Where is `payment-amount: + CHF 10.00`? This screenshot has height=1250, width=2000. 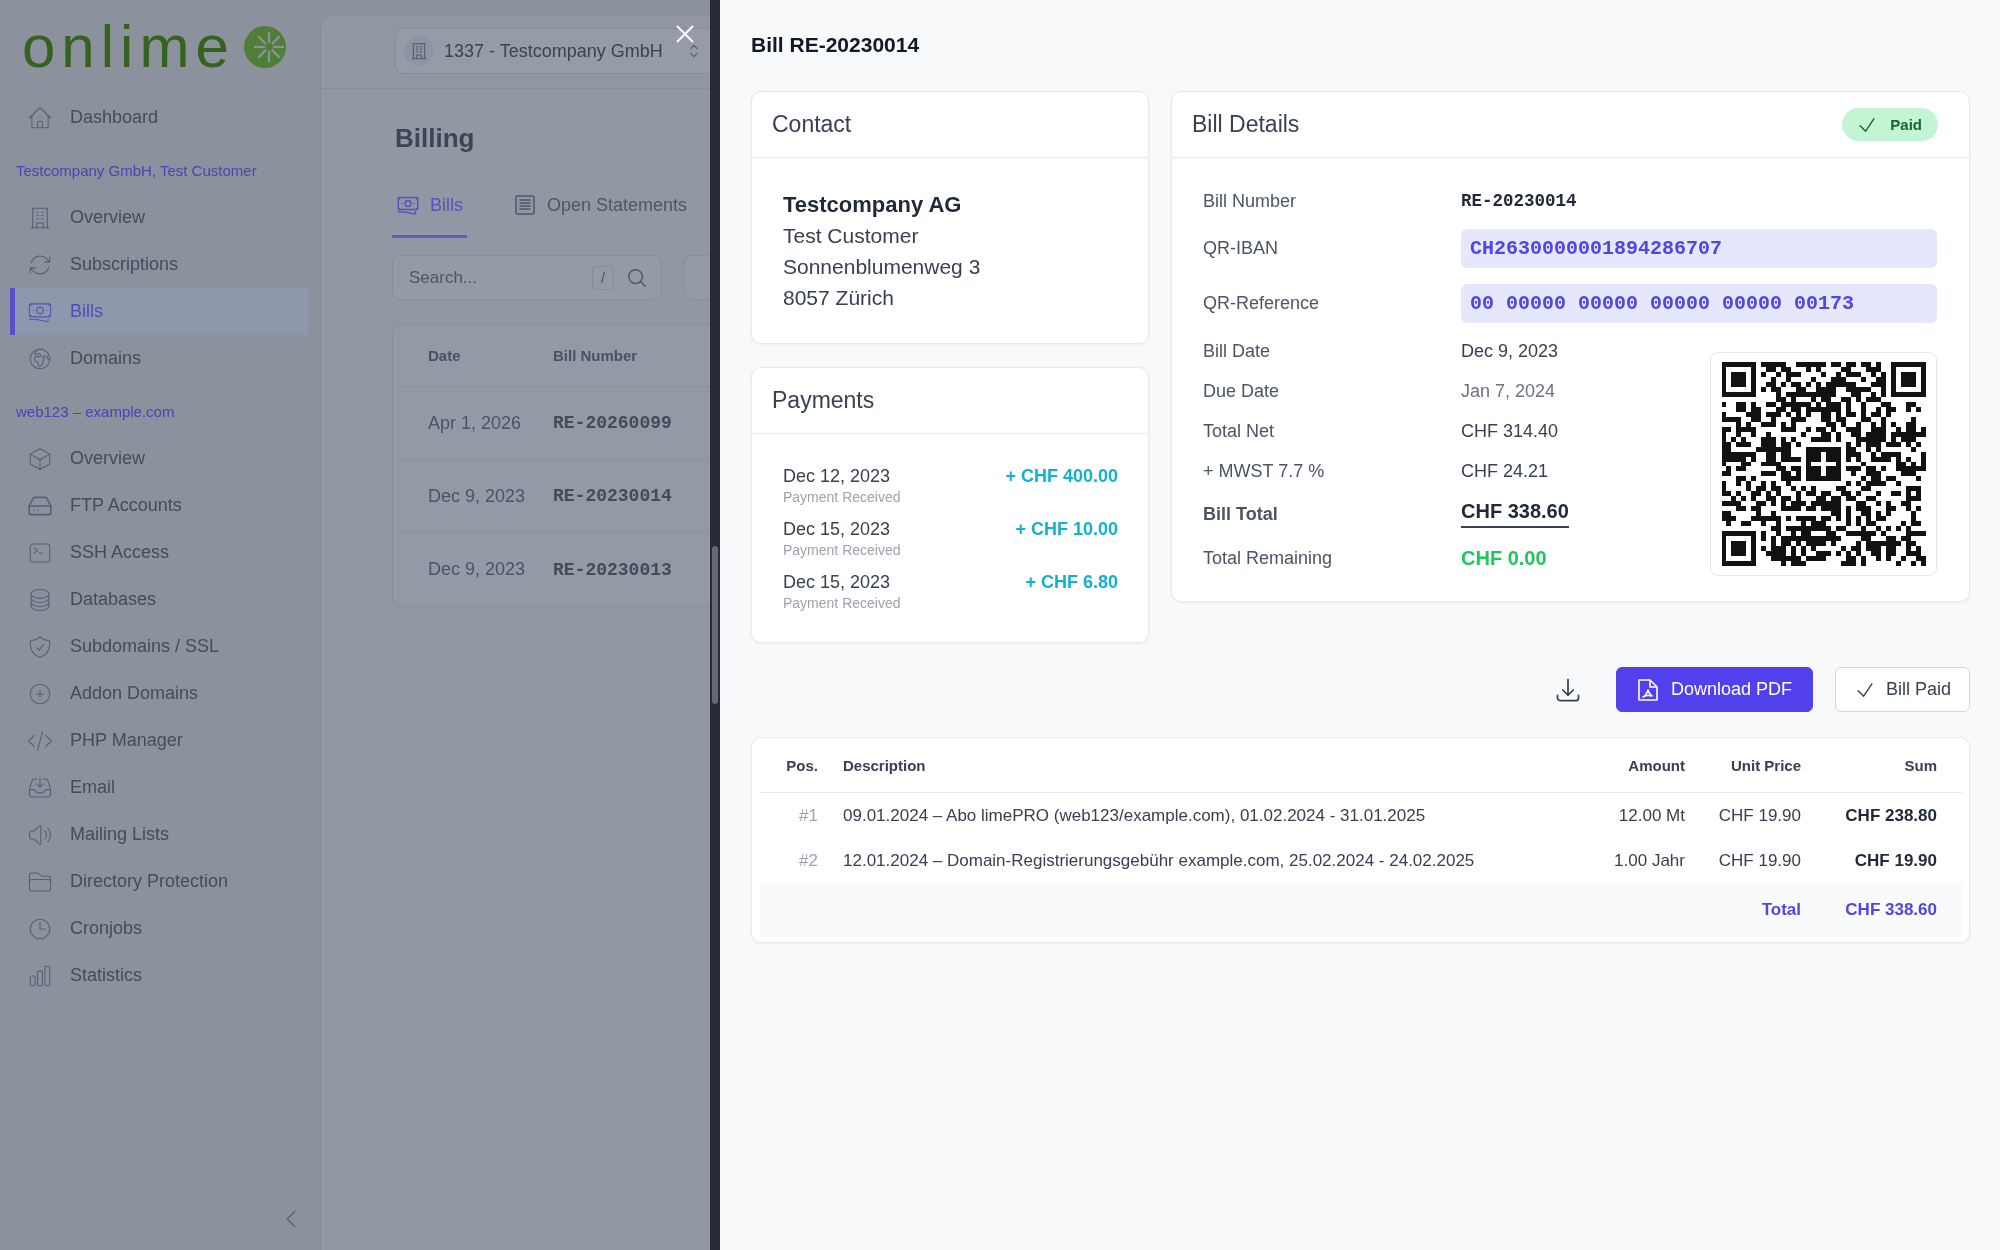
payment-amount: + CHF 10.00 is located at coordinates (1066, 529).